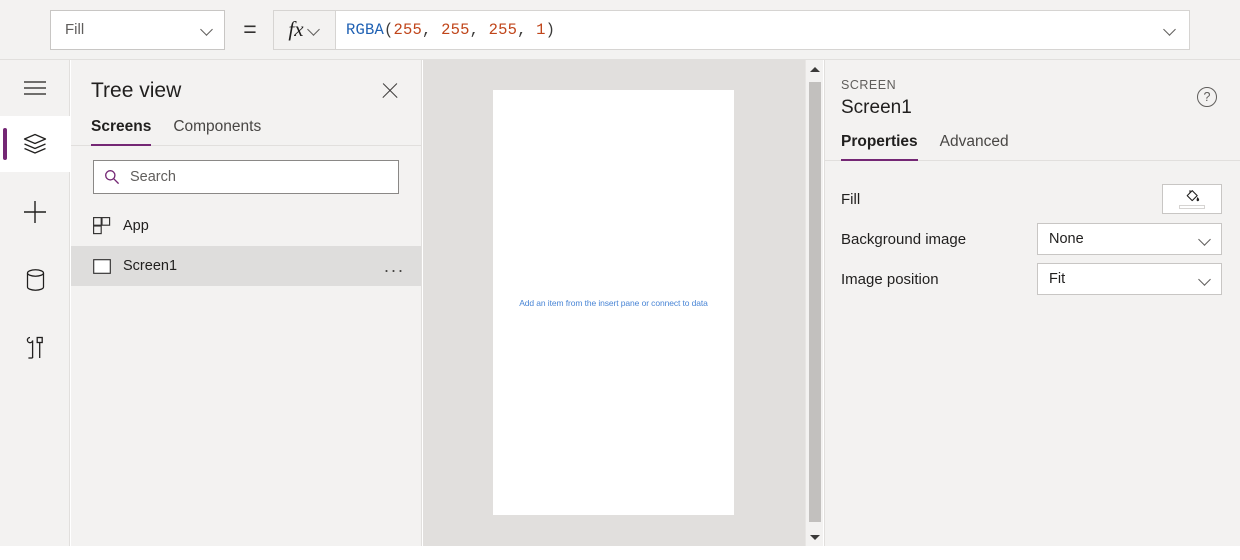  I want to click on tree-item-app: App, so click(246, 226).